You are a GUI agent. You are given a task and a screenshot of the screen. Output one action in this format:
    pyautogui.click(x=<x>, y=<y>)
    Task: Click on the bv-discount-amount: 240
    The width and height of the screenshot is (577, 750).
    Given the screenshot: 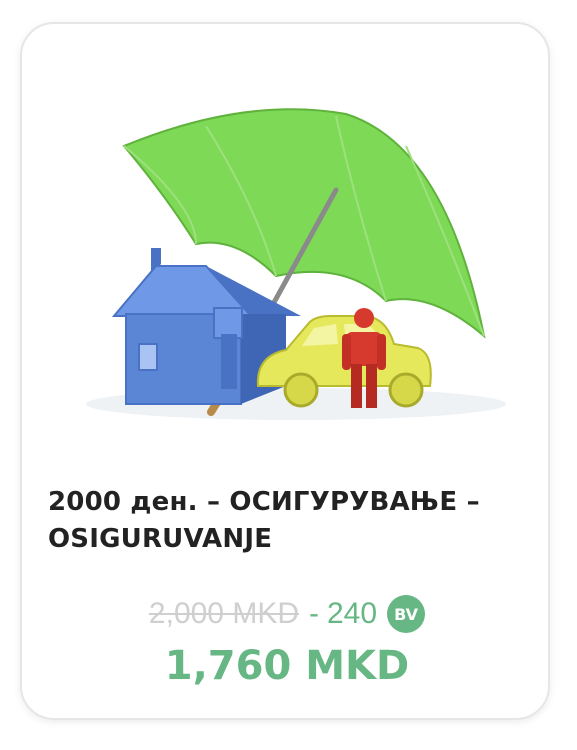 What is the action you would take?
    pyautogui.click(x=352, y=613)
    